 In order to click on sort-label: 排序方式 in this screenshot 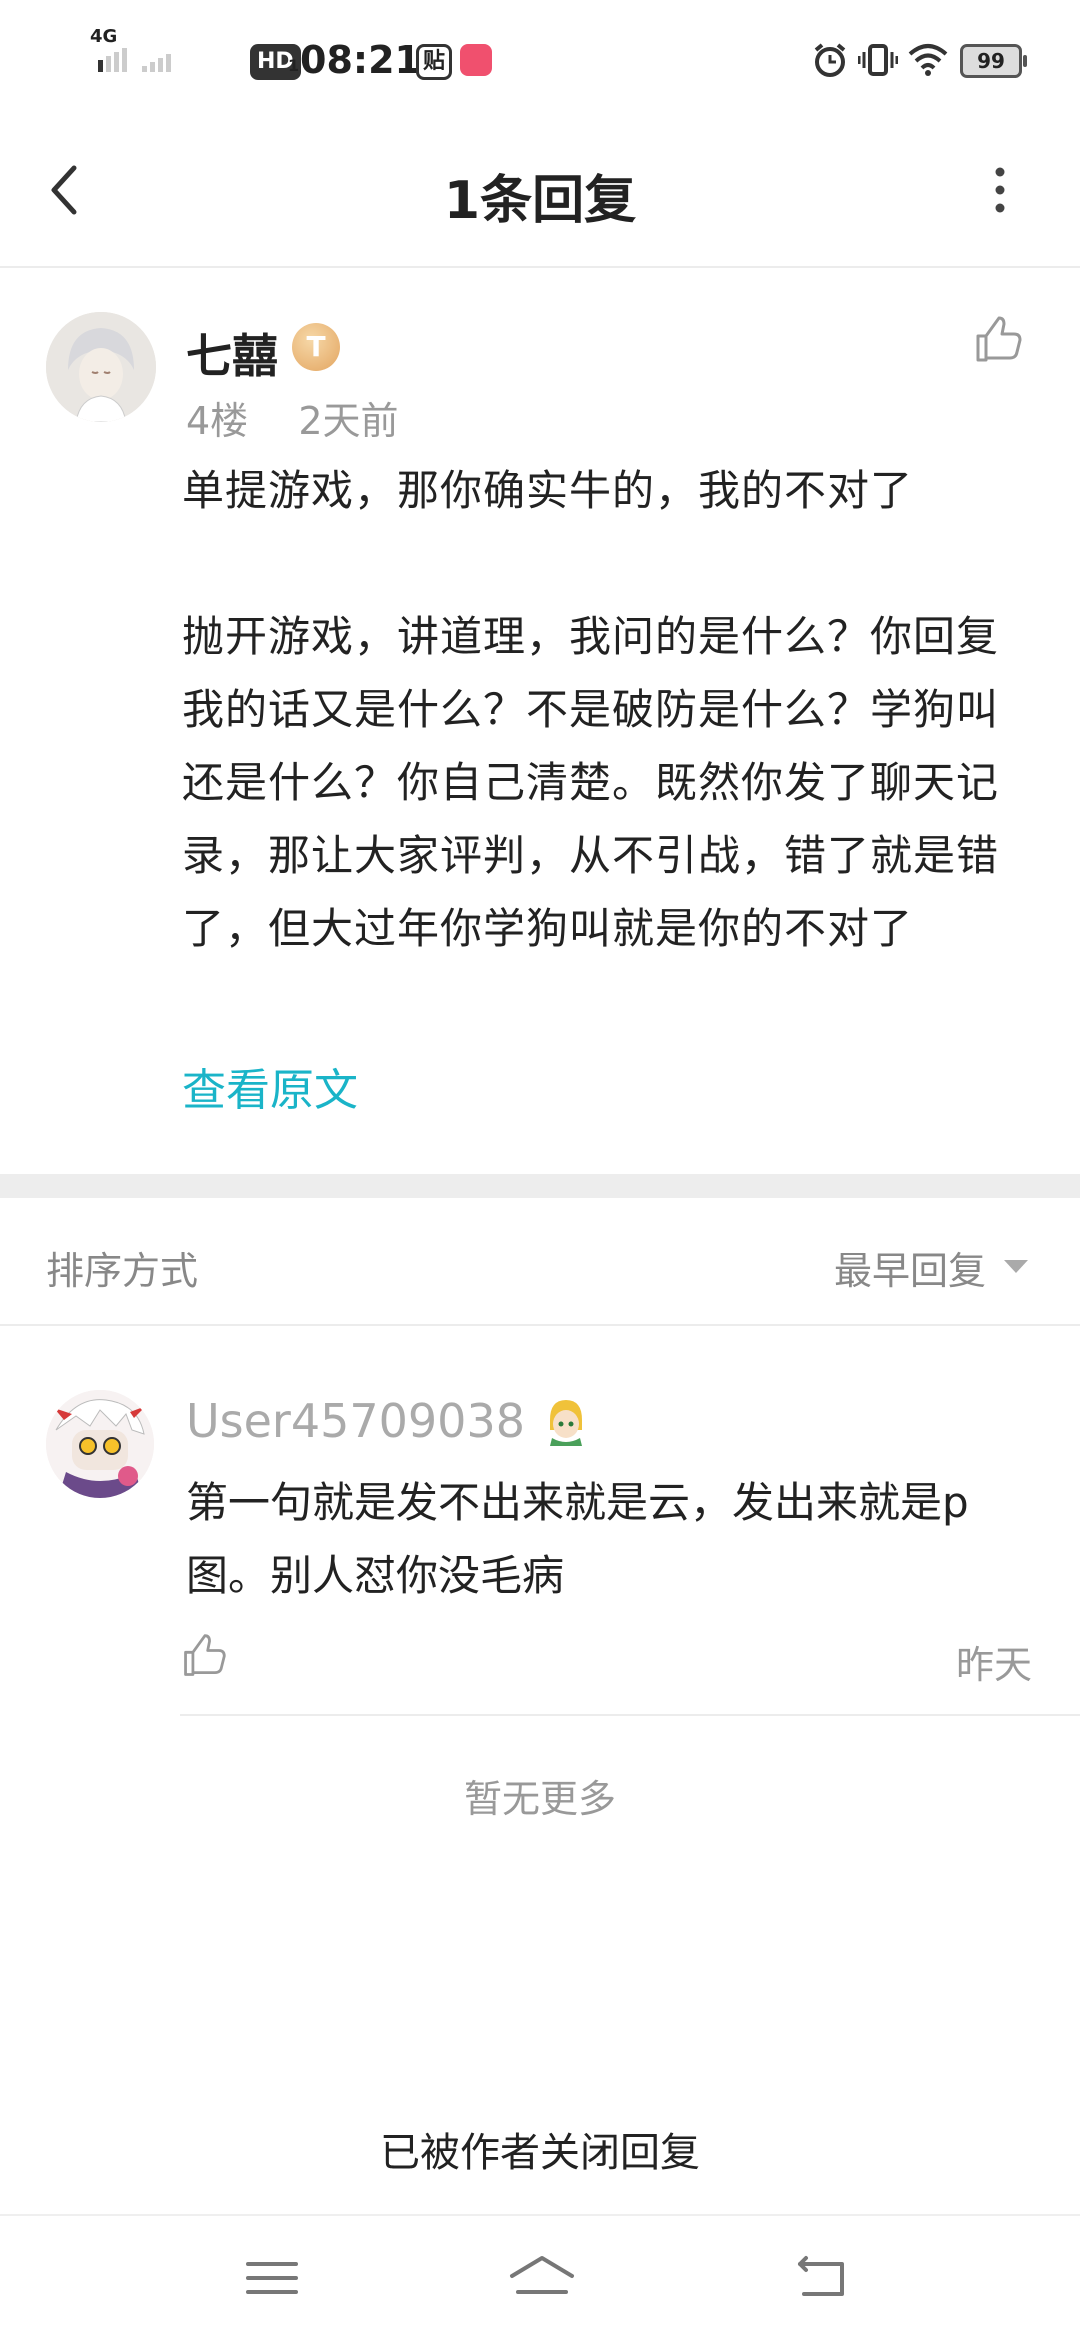, I will do `click(122, 1271)`.